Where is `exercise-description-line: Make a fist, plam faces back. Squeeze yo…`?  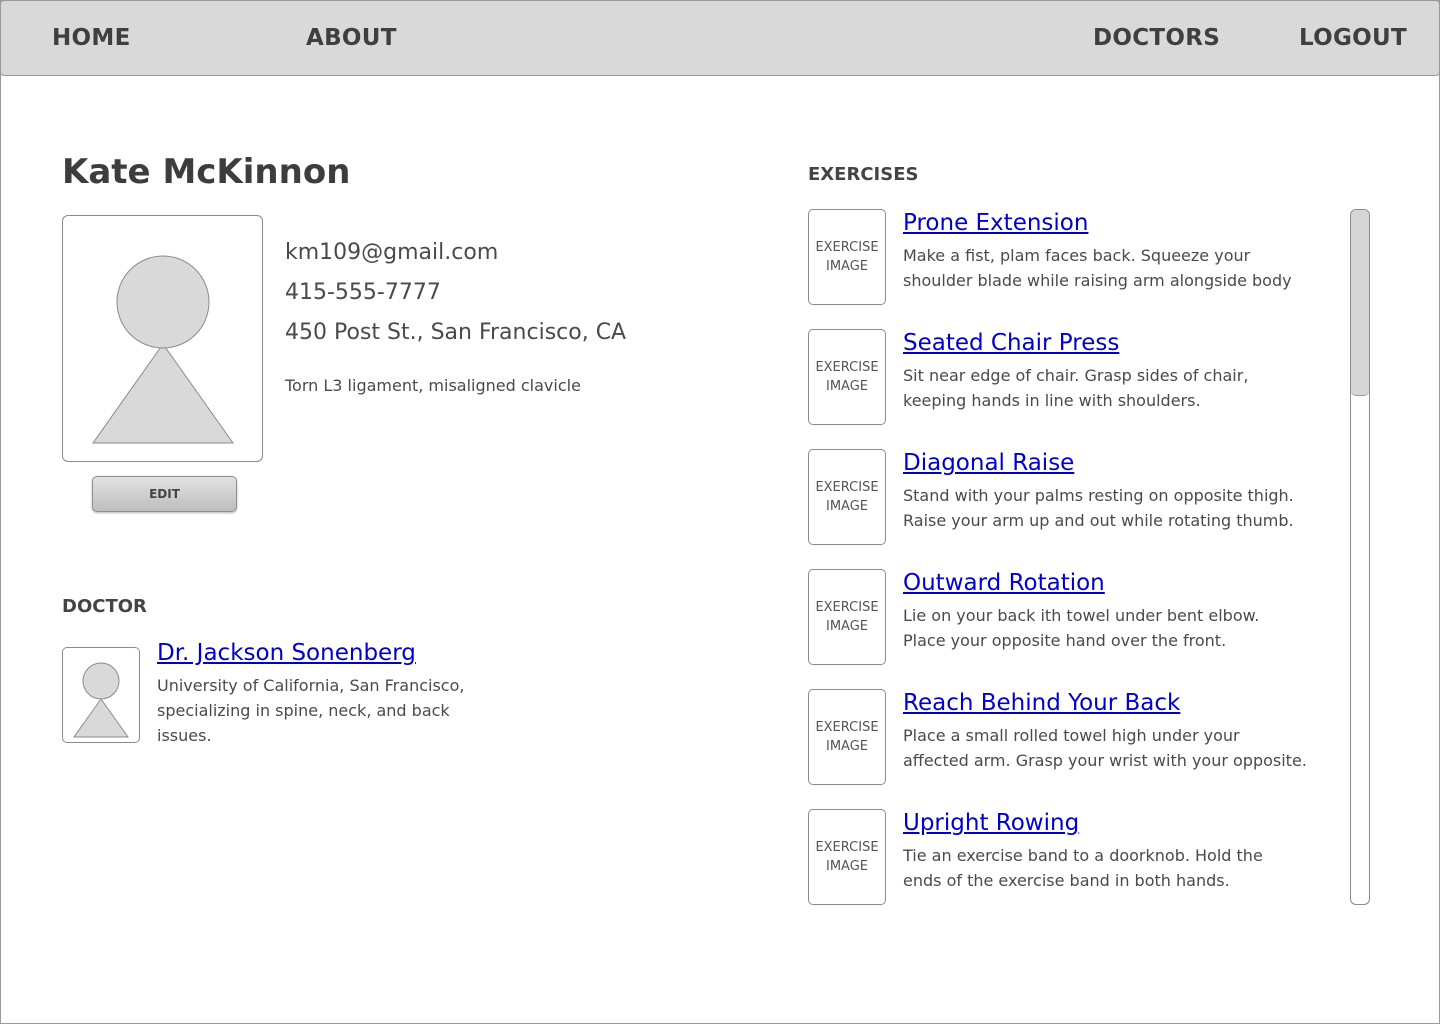 exercise-description-line: Make a fist, plam faces back. Squeeze yo… is located at coordinates (1077, 255).